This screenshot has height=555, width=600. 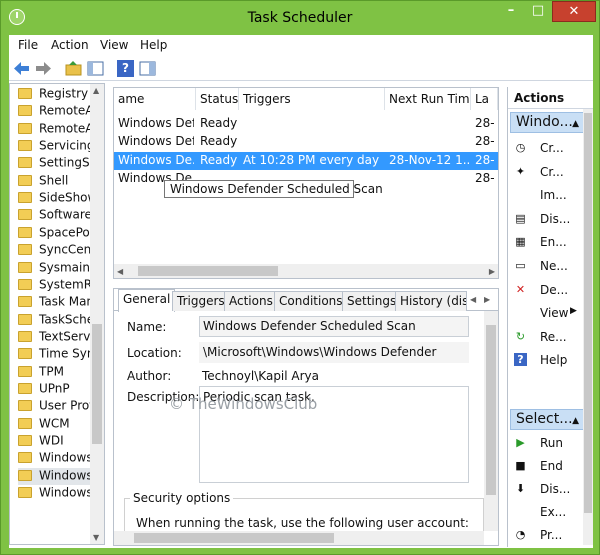 What do you see at coordinates (58, 320) in the screenshot?
I see `tree-item: TaskSched` at bounding box center [58, 320].